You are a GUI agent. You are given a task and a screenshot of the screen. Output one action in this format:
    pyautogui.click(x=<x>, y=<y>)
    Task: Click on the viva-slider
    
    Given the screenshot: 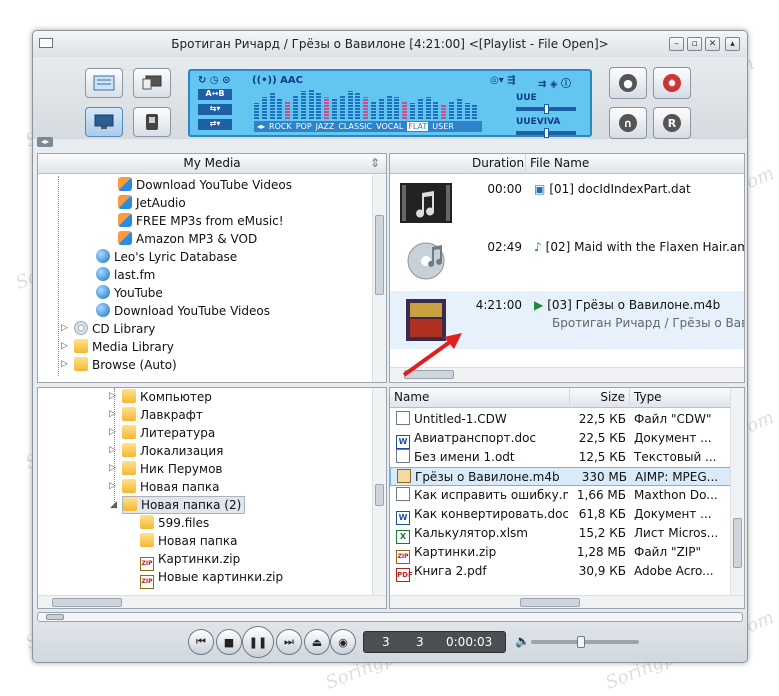 What is the action you would take?
    pyautogui.click(x=546, y=133)
    